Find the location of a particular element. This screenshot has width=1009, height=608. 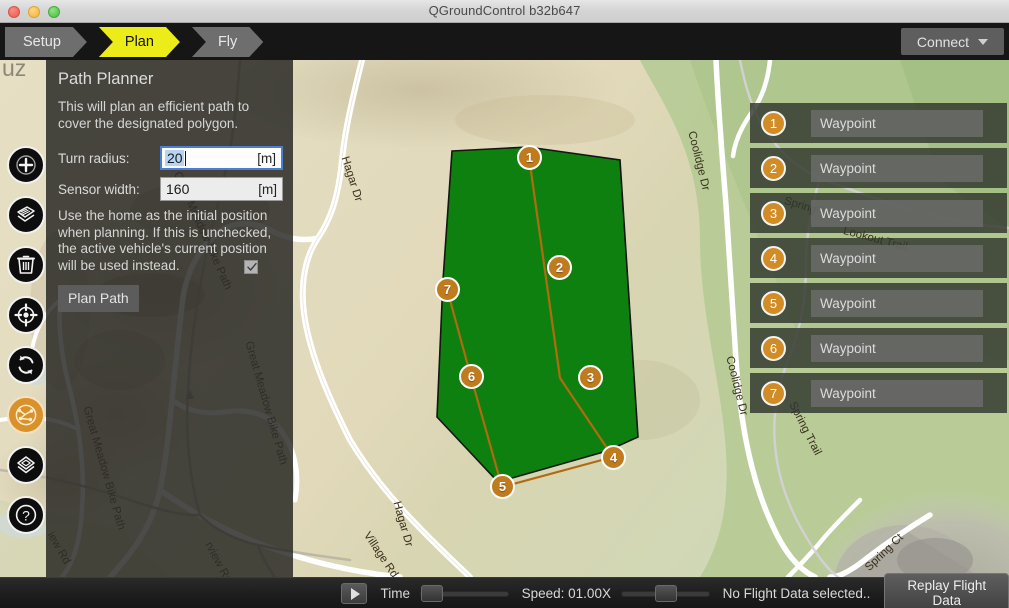

tab-setup: Setup is located at coordinates (46, 42).